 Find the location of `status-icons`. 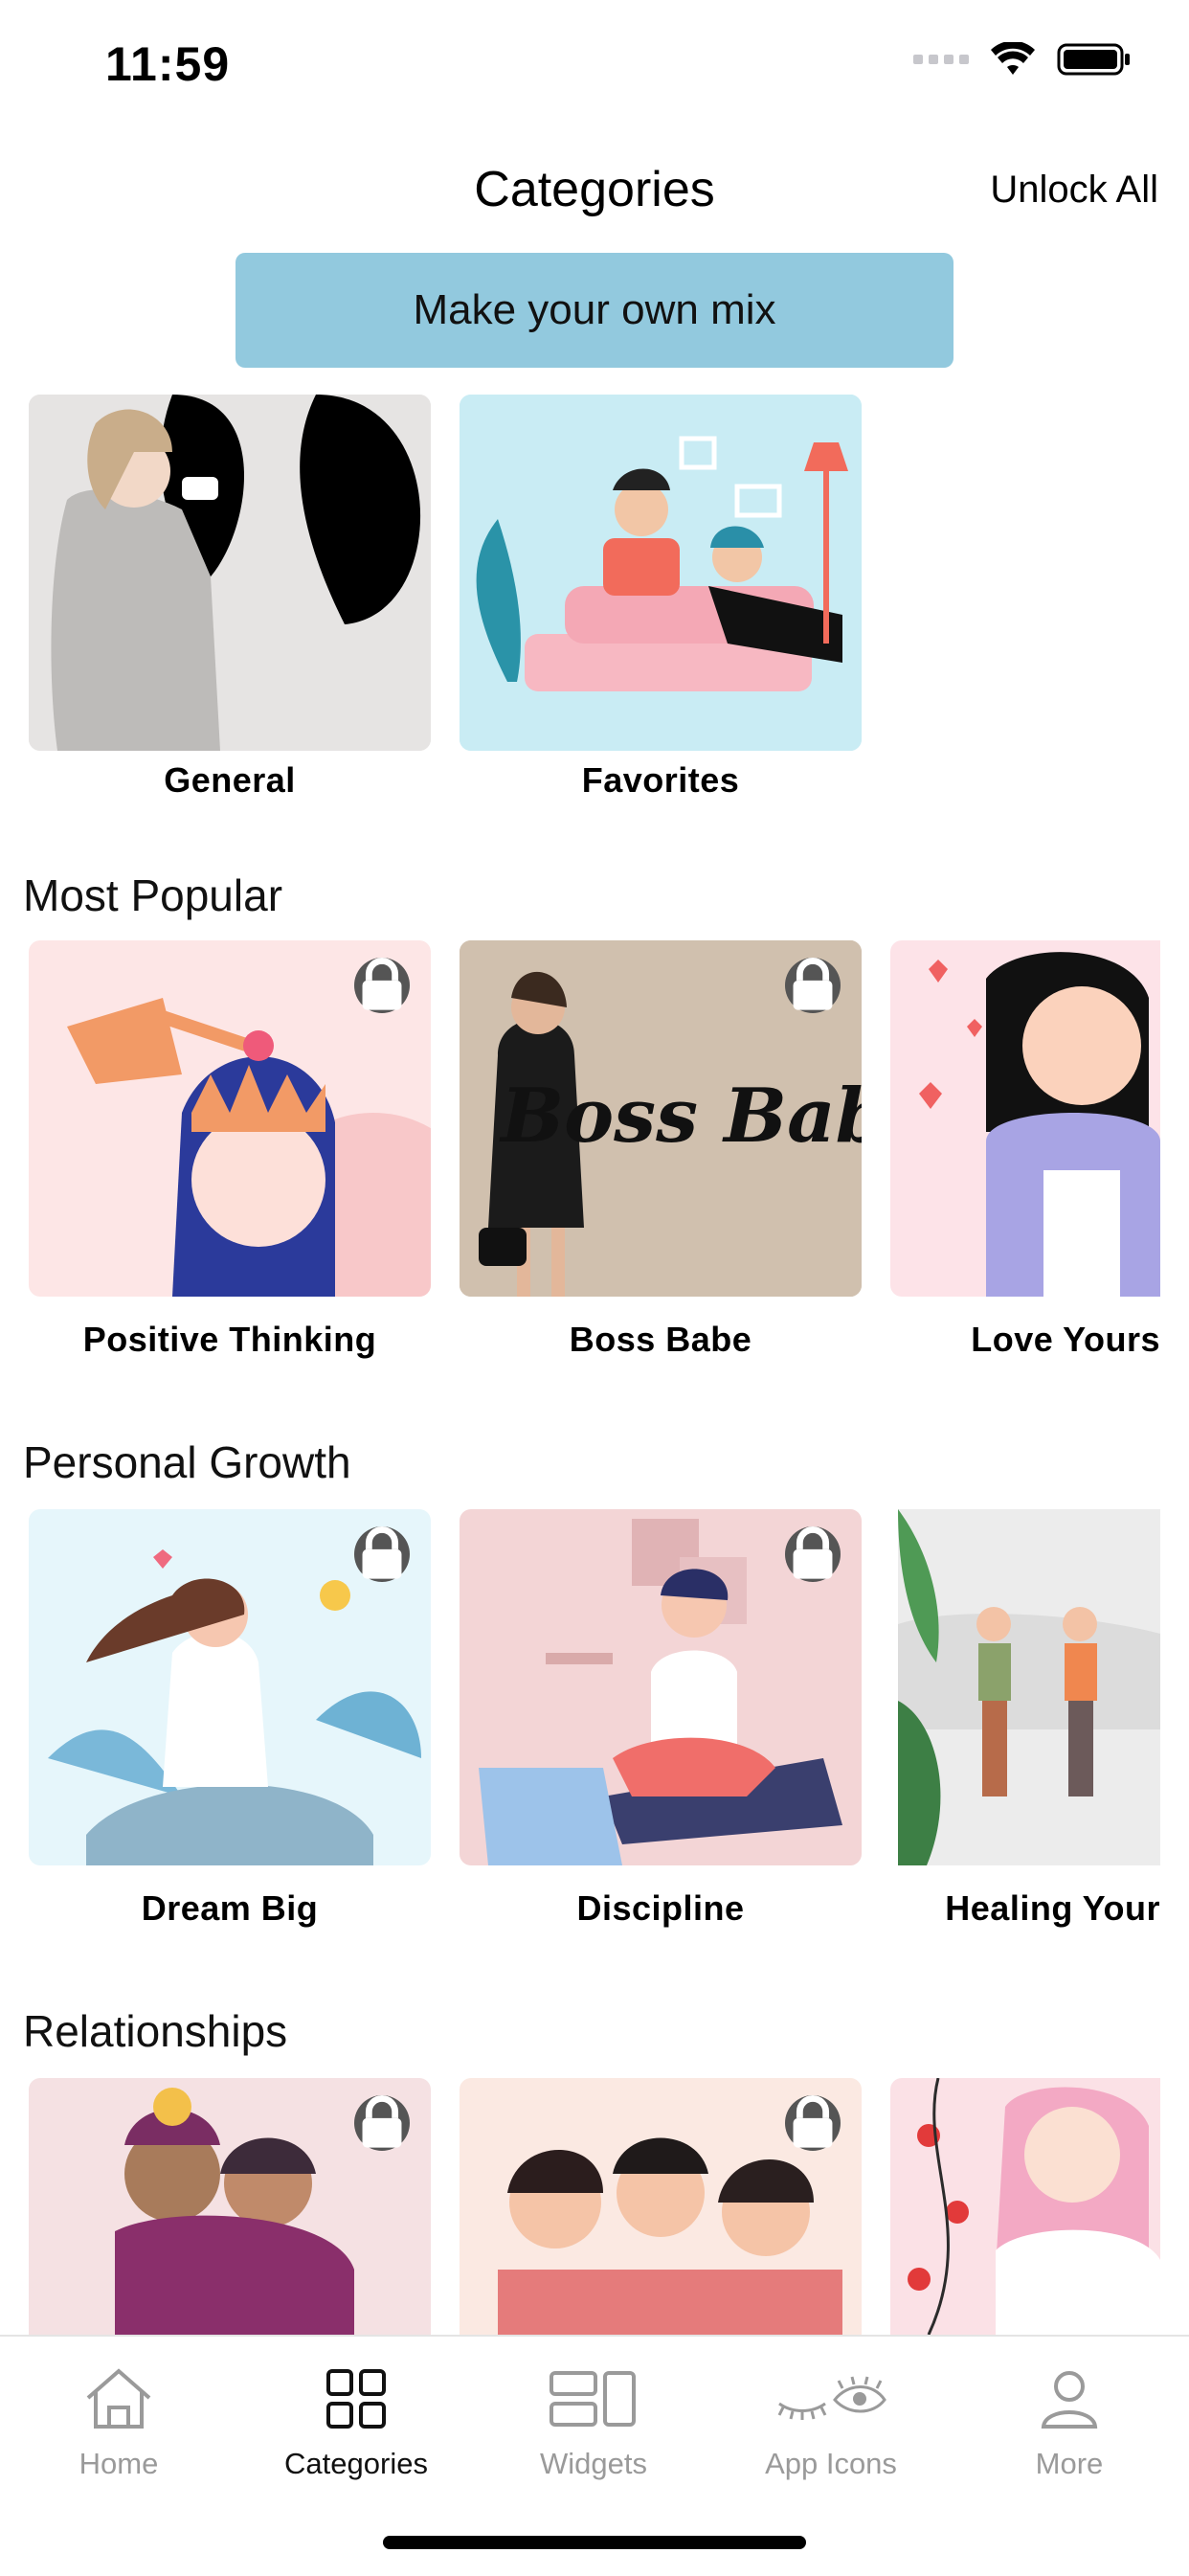

status-icons is located at coordinates (1022, 59).